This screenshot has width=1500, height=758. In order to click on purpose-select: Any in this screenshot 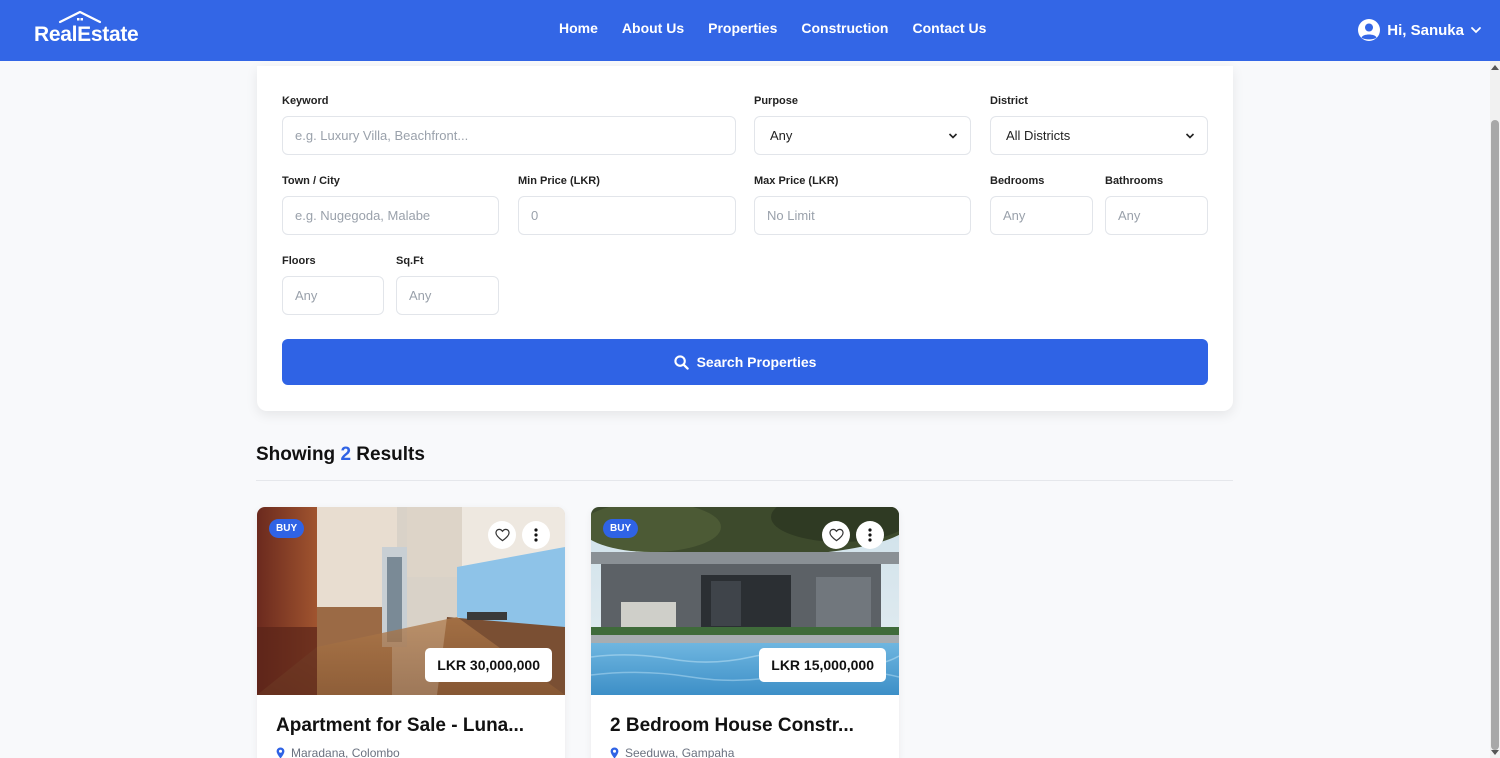, I will do `click(862, 135)`.